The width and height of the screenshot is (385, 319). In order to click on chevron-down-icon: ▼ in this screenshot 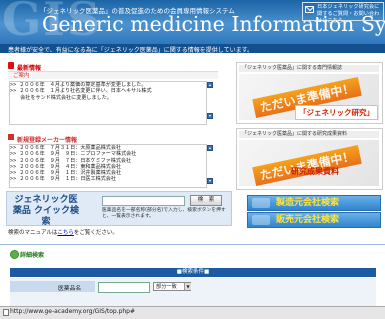, I will do `click(187, 286)`.